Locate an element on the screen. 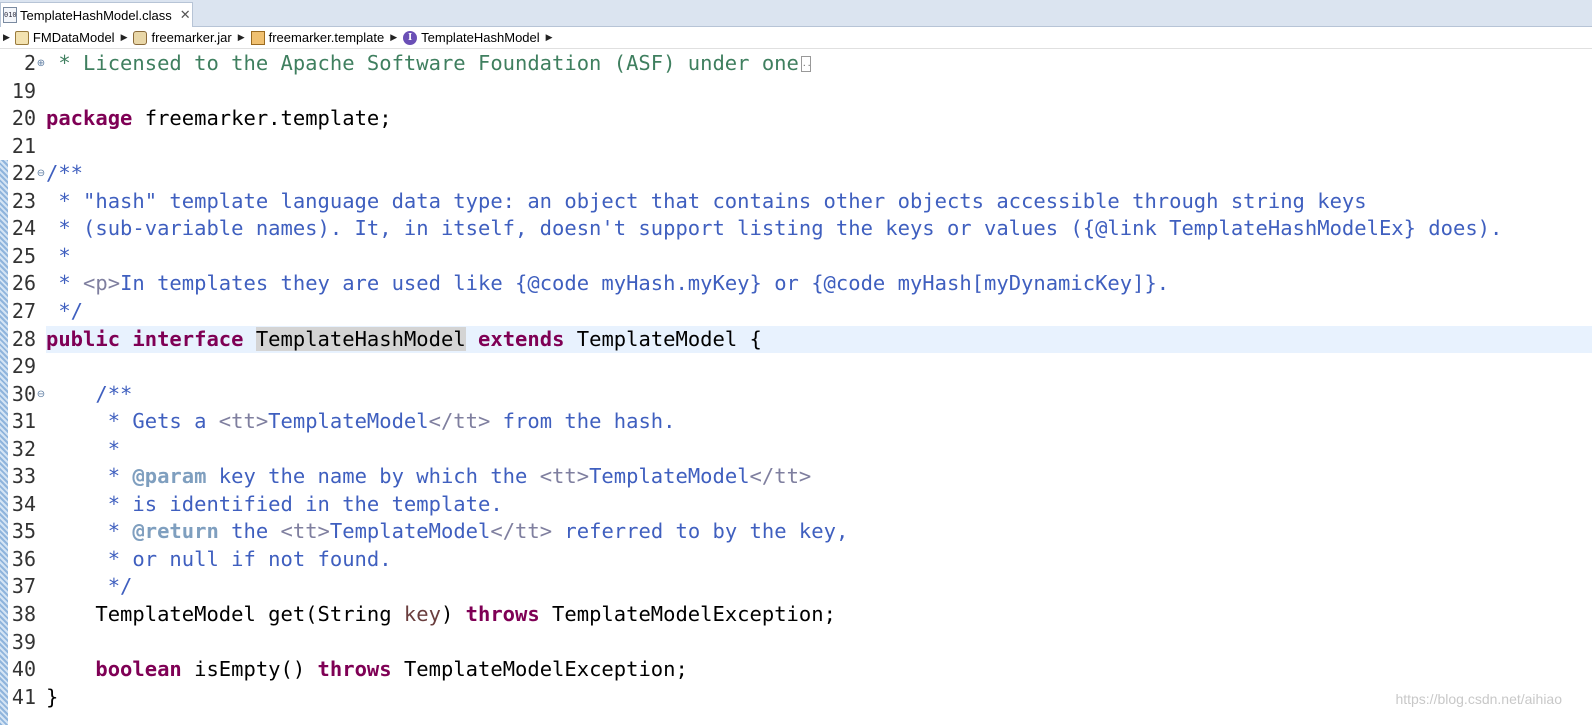 Image resolution: width=1592 pixels, height=725 pixels. line-number: 23 is located at coordinates (23, 200).